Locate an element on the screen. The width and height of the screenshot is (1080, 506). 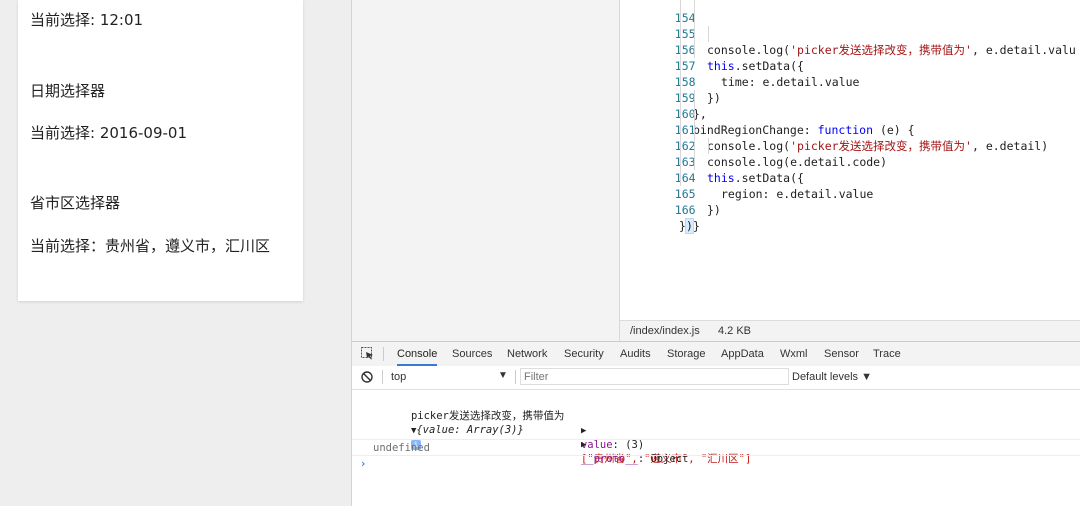
date-picker-title: 日期选择器 is located at coordinates (68, 91).